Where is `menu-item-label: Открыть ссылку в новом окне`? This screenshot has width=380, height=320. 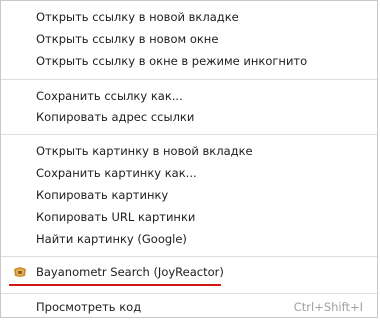
menu-item-label: Открыть ссылку в новом окне is located at coordinates (127, 39).